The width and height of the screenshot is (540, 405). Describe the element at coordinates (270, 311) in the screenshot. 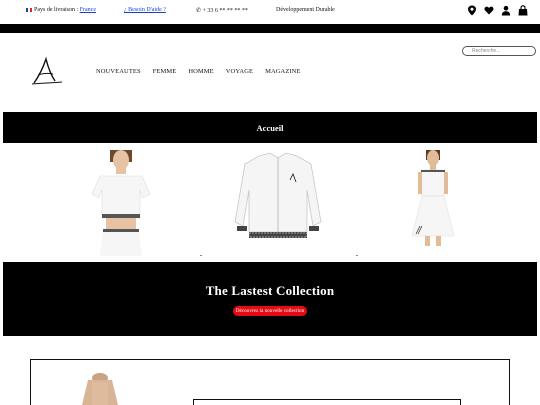

I see `discover-collection-button: Découvrez la nouvelle collection` at that location.